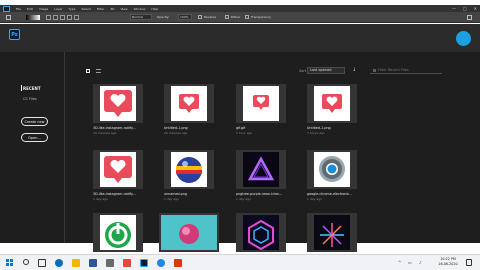  I want to click on ps-app-icon, so click(6, 8).